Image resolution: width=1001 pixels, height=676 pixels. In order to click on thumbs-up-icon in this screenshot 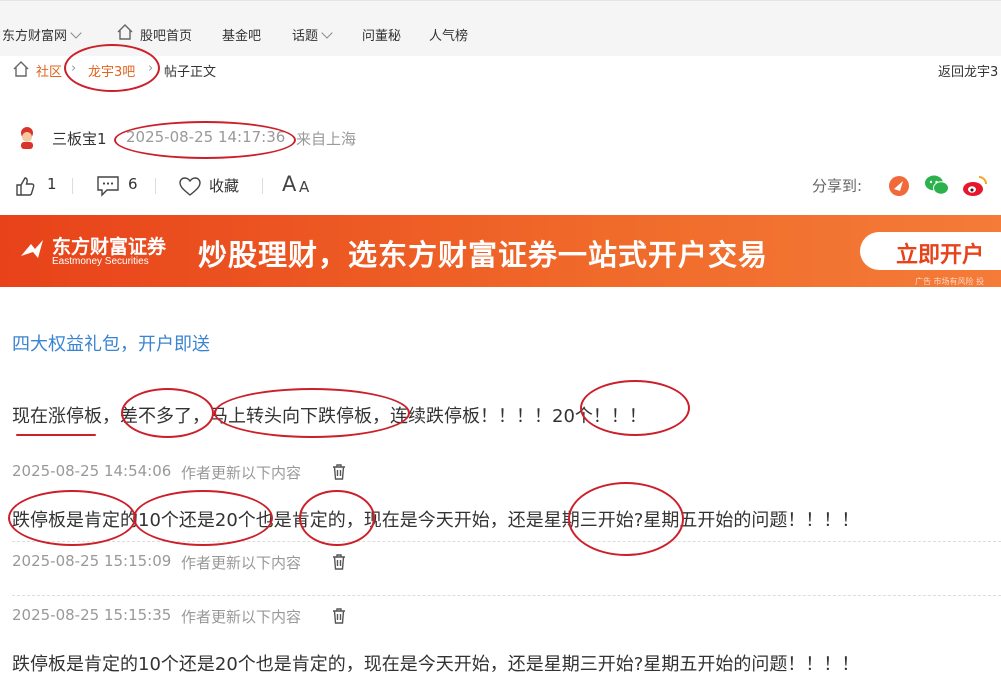, I will do `click(25, 186)`.